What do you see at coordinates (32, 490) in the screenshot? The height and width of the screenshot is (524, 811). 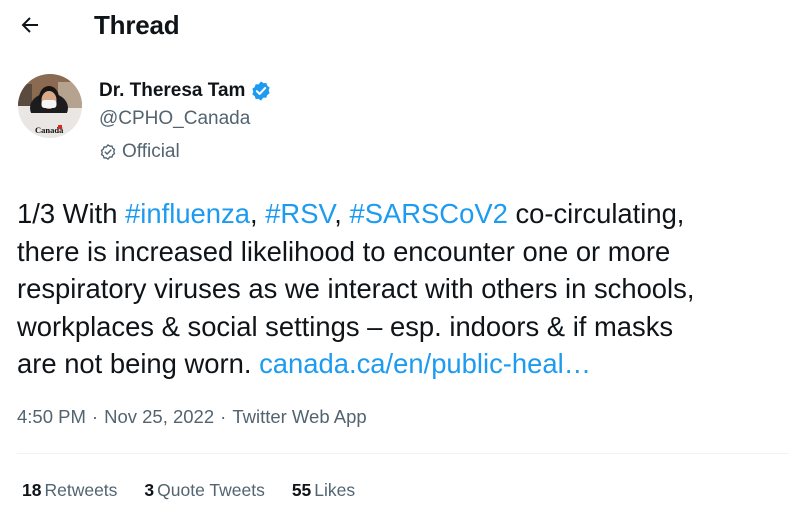 I see `retweets-count: 18` at bounding box center [32, 490].